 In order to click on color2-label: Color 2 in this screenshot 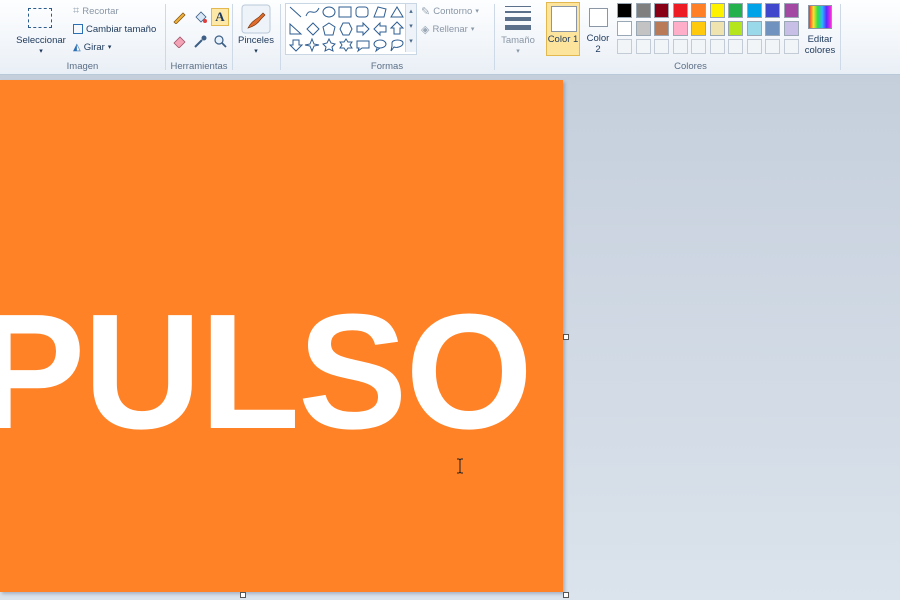, I will do `click(598, 44)`.